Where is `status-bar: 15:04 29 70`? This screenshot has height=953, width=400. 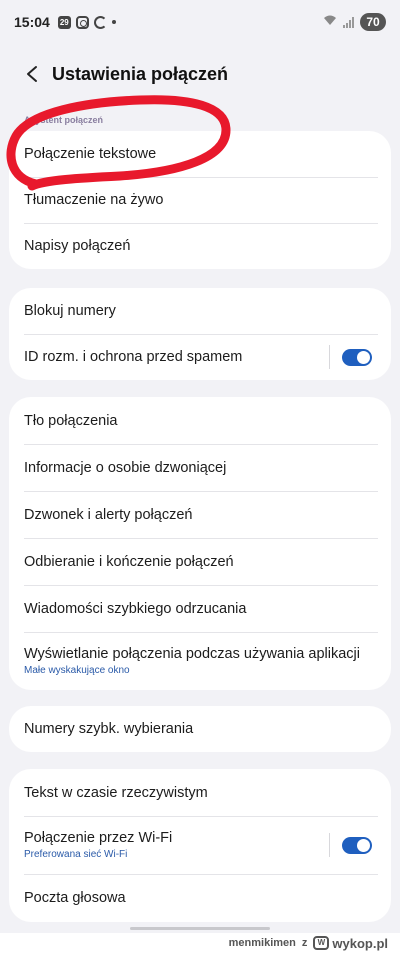 status-bar: 15:04 29 70 is located at coordinates (200, 22).